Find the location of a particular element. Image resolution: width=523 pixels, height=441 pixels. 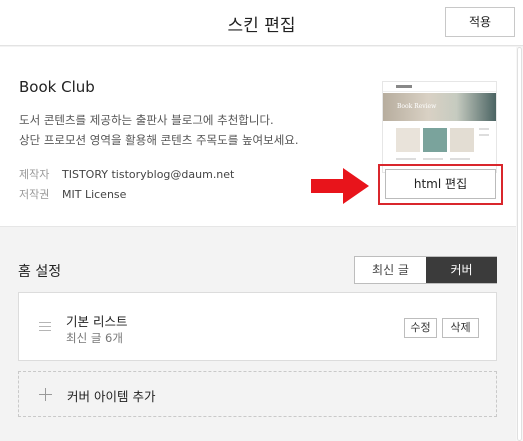

maker-label: 제작자 is located at coordinates (34, 174).